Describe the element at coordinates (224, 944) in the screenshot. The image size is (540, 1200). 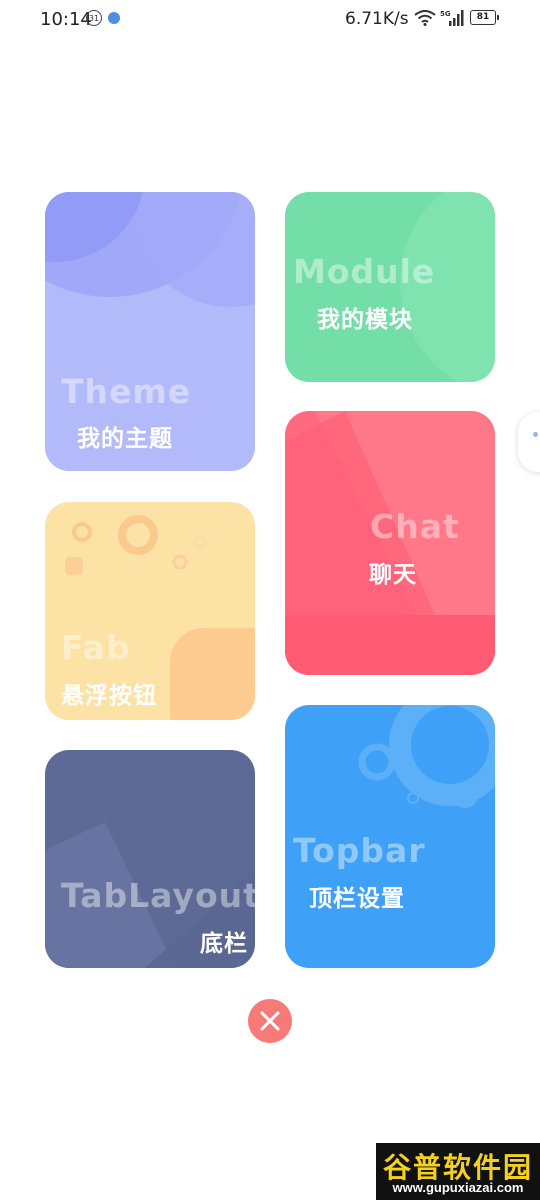
I see `tablayout-card-subtitle: 底栏` at that location.